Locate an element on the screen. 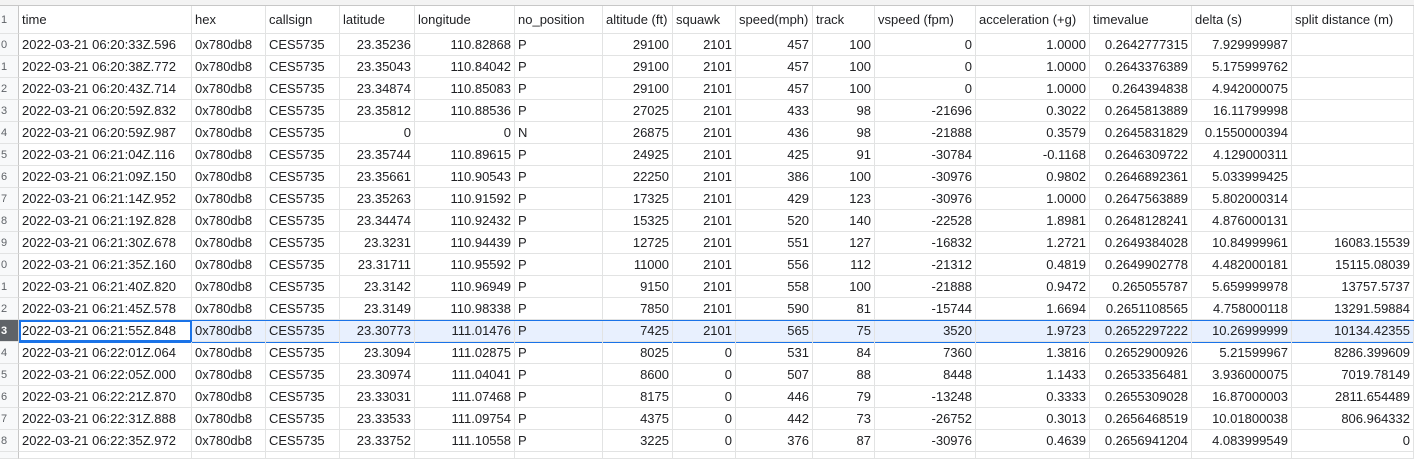  table-cell: 23.33031 is located at coordinates (377, 397).